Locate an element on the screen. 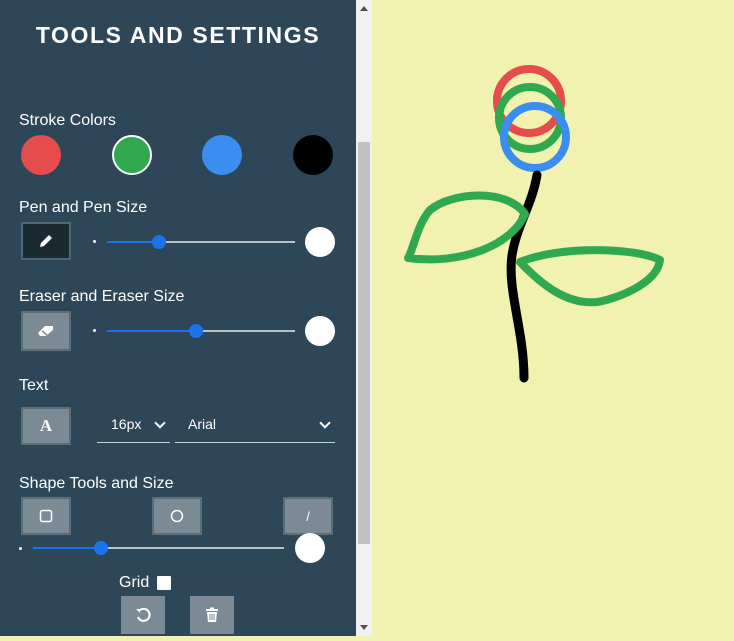 This screenshot has width=734, height=641. circle-icon is located at coordinates (177, 516).